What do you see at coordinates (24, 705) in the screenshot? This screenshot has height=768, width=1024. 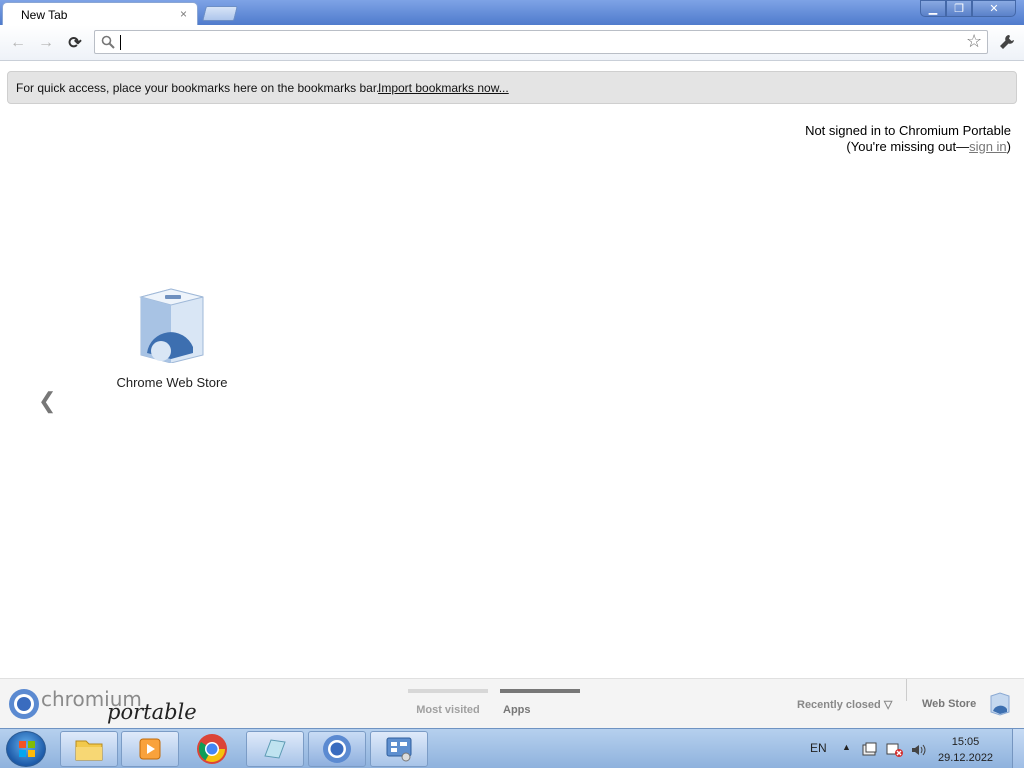 I see `chromium-logo-icon` at bounding box center [24, 705].